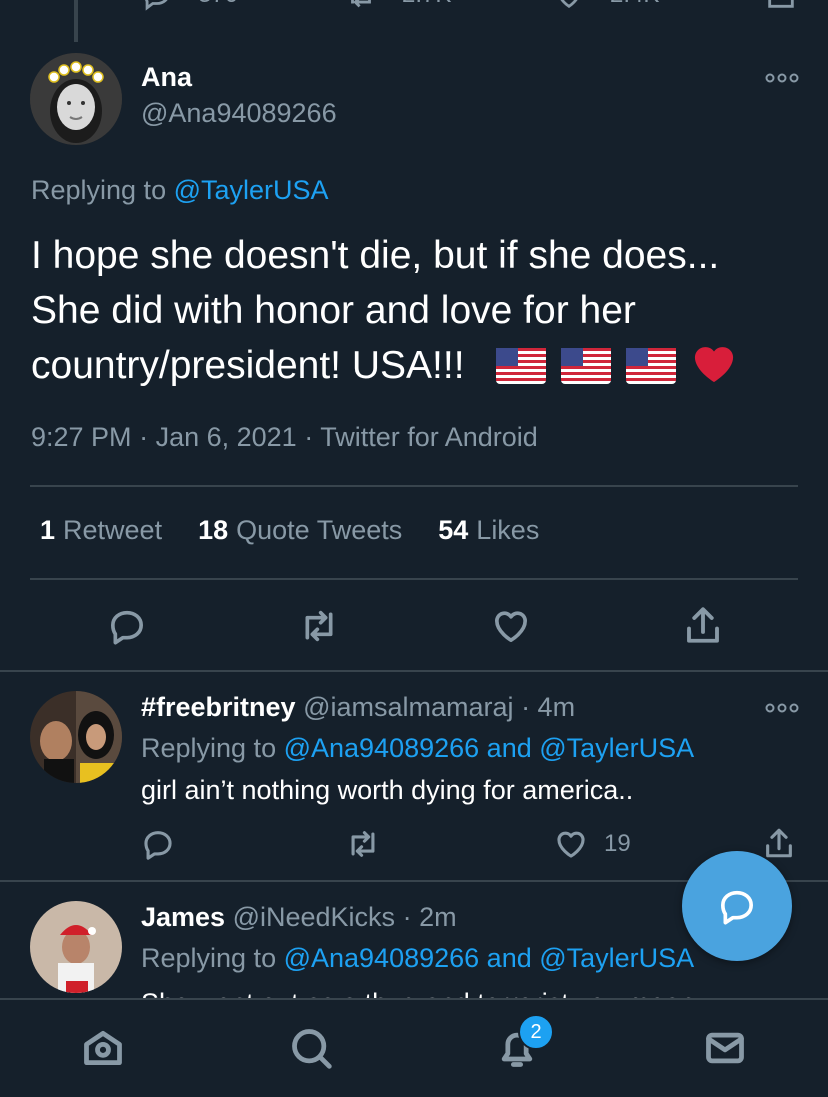 The image size is (828, 1097). What do you see at coordinates (166, 77) in the screenshot?
I see `author-name: Ana` at bounding box center [166, 77].